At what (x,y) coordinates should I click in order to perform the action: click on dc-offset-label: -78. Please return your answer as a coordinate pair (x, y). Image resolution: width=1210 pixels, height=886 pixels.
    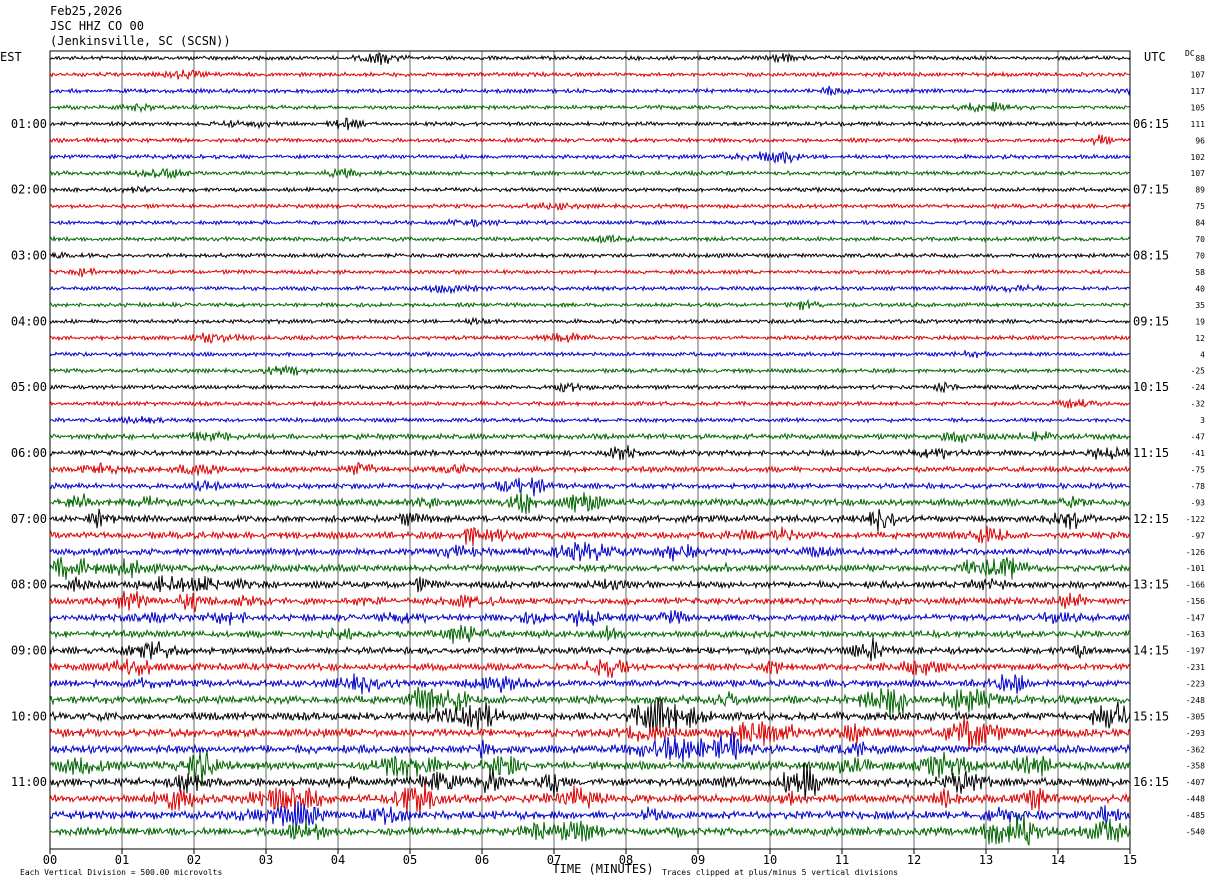
    Looking at the image, I should click on (1198, 486).